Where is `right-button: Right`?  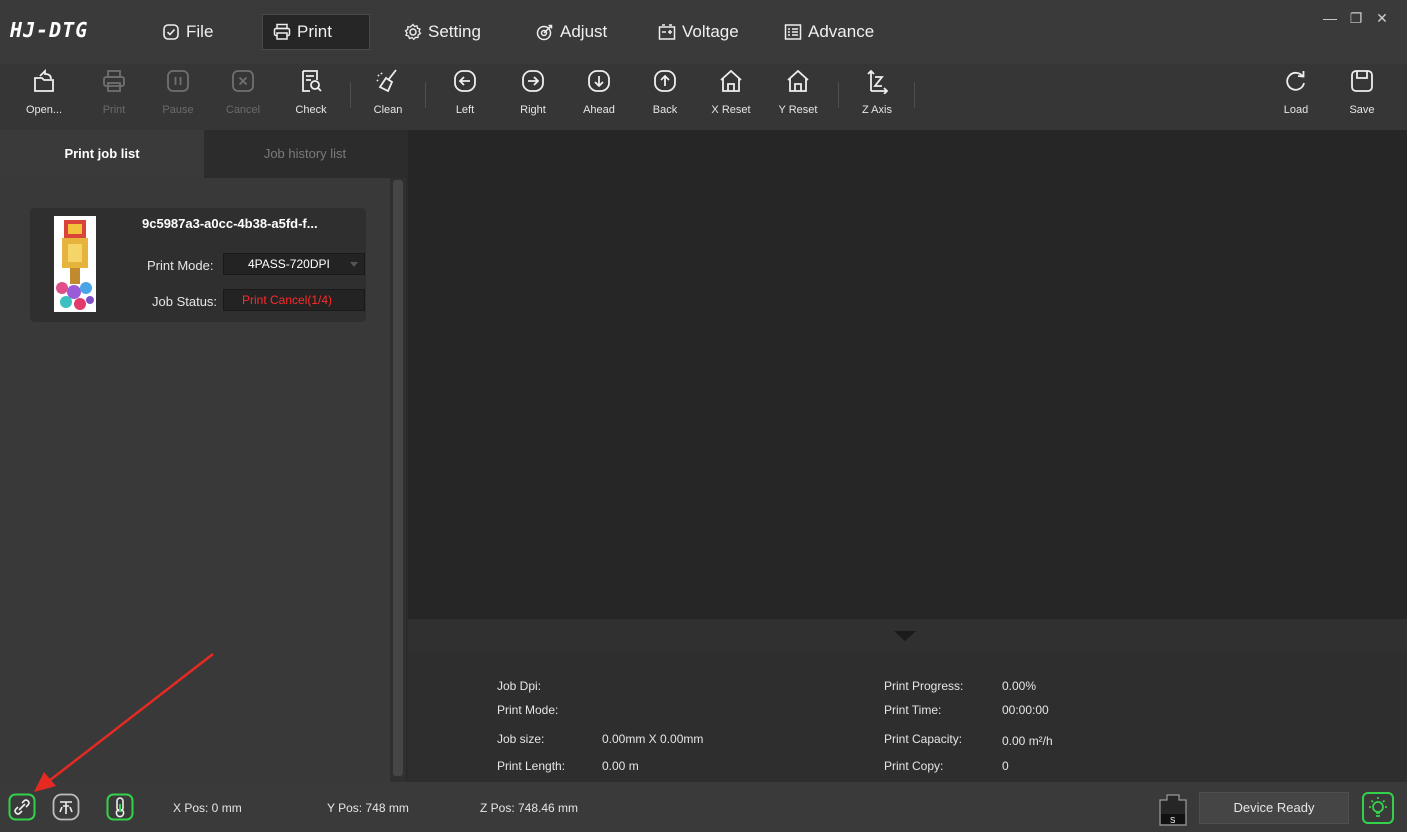
right-button: Right is located at coordinates (533, 97).